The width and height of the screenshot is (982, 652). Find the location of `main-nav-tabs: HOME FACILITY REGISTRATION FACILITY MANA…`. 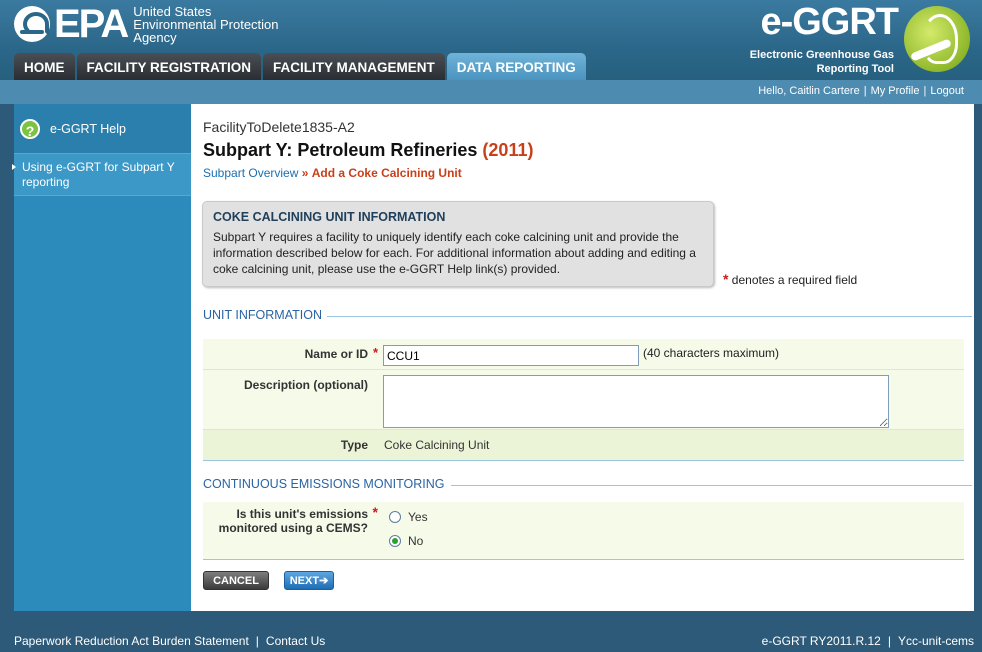

main-nav-tabs: HOME FACILITY REGISTRATION FACILITY MANA… is located at coordinates (301, 66).